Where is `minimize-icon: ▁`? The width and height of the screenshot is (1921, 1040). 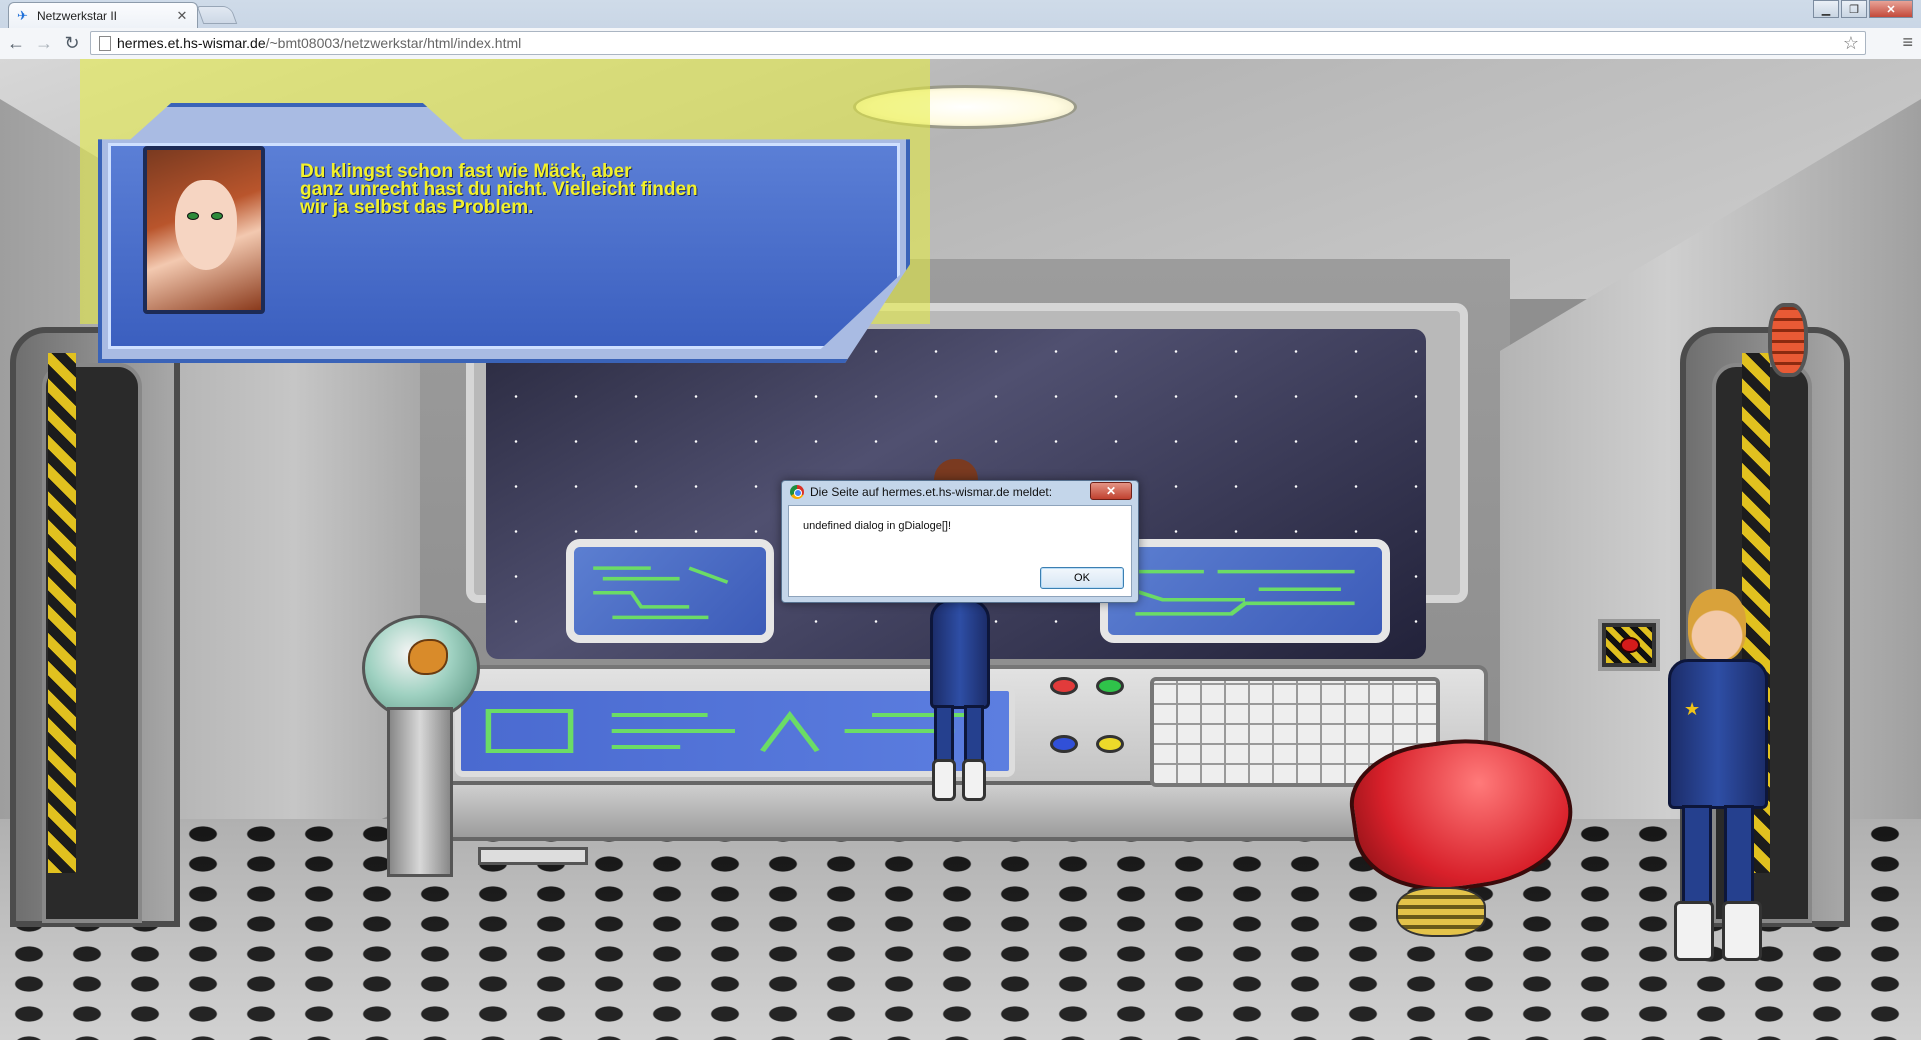
minimize-icon: ▁ is located at coordinates (1826, 9).